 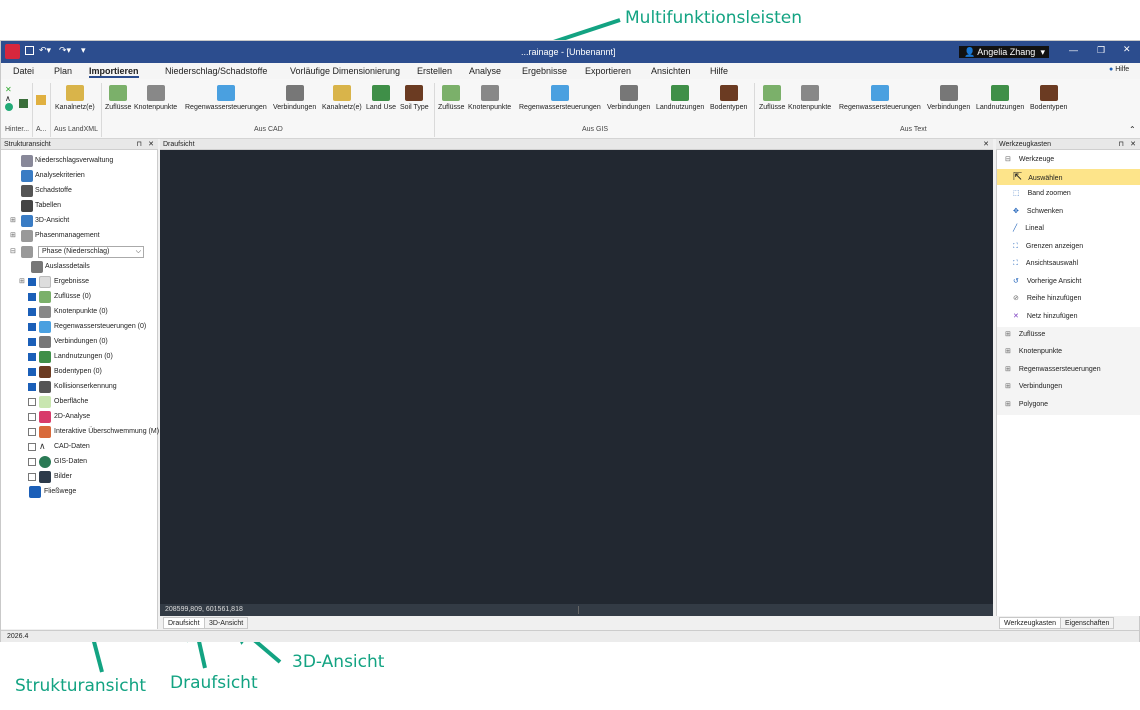 I want to click on btn-text-landnutzungen: Landnutzungen, so click(x=1000, y=98).